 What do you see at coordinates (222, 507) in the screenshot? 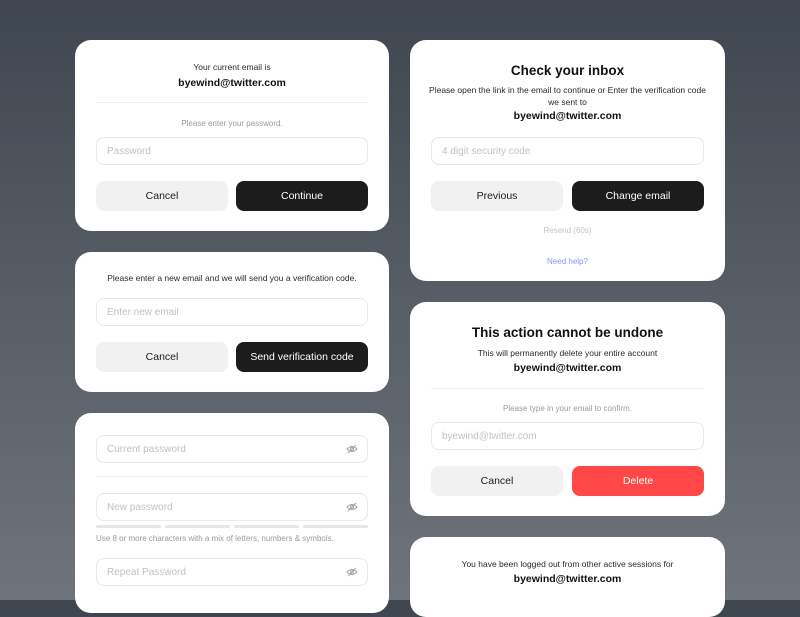
I see `new-password-input` at bounding box center [222, 507].